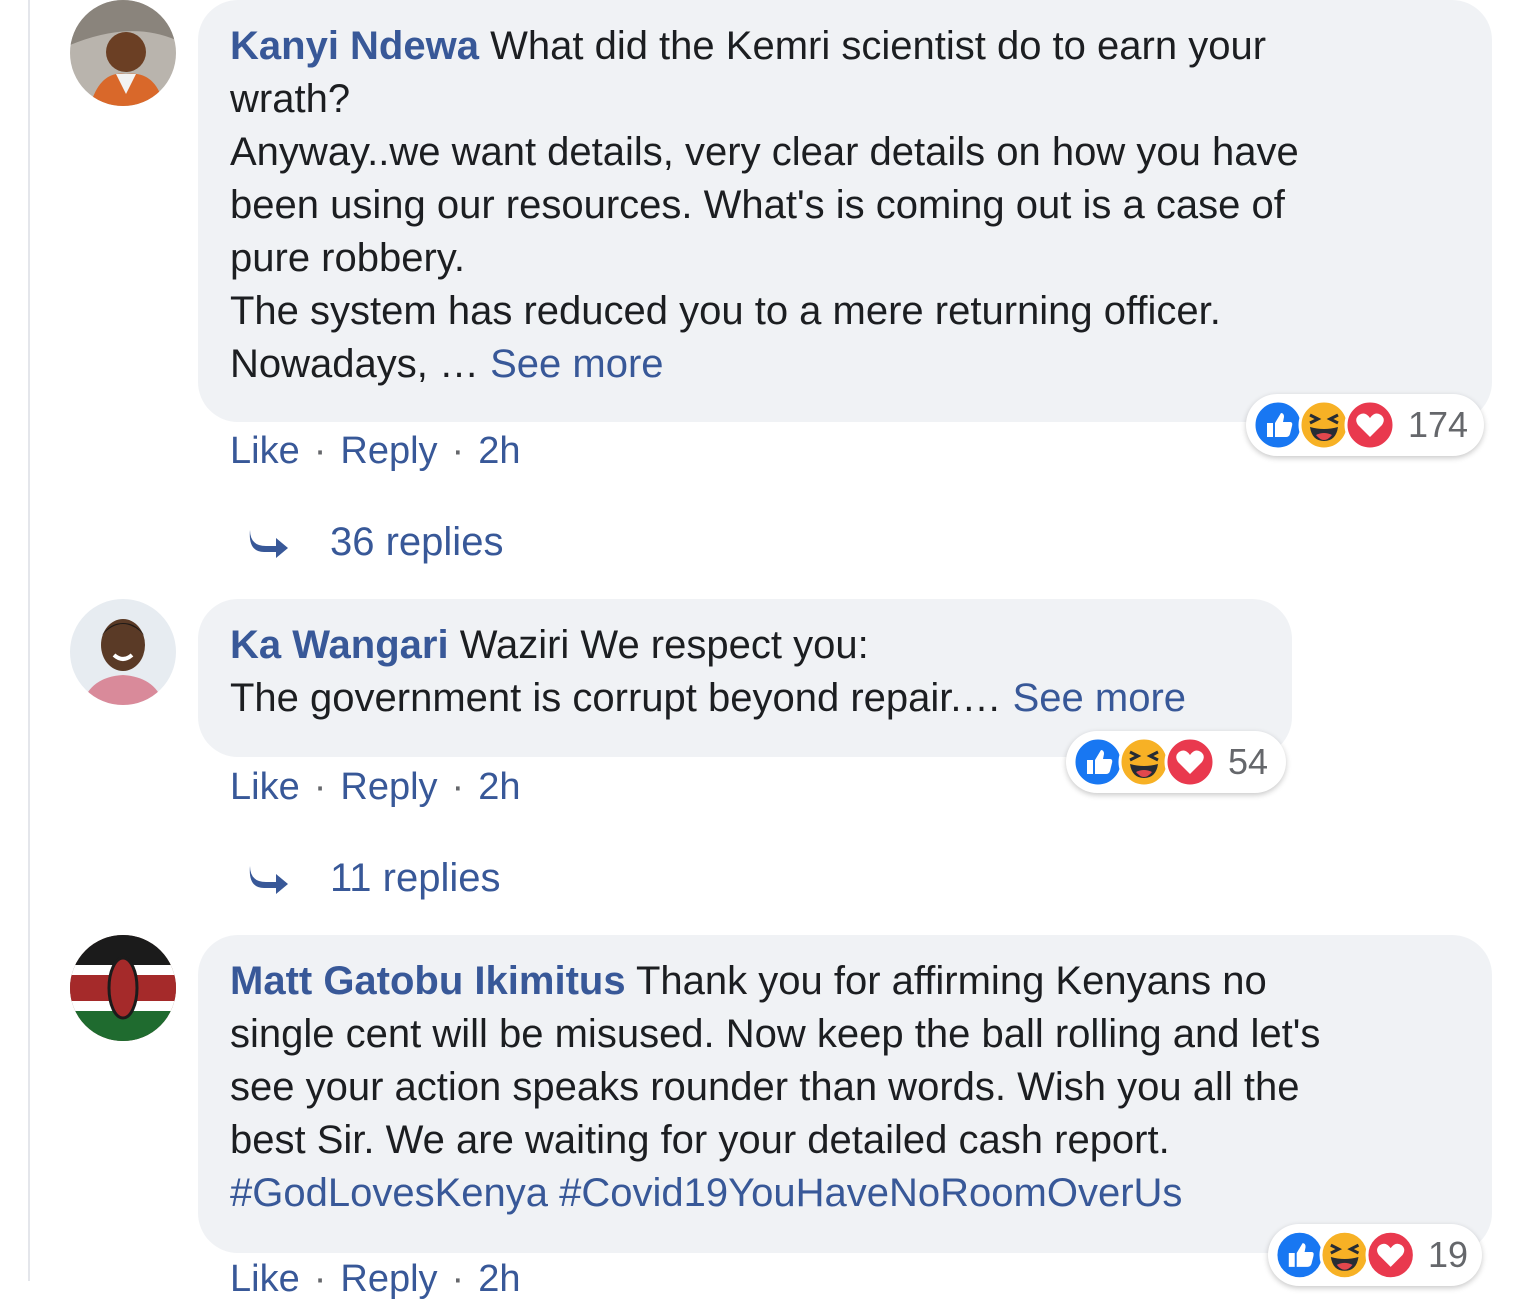  I want to click on replies-count: 36 replies, so click(416, 542).